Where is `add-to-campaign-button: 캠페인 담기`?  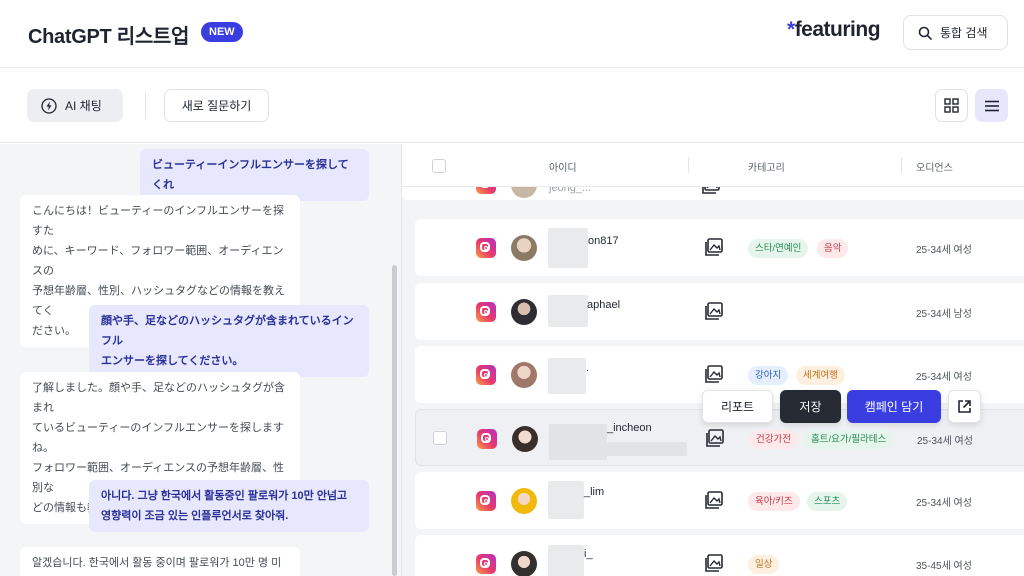 add-to-campaign-button: 캠페인 담기 is located at coordinates (894, 406).